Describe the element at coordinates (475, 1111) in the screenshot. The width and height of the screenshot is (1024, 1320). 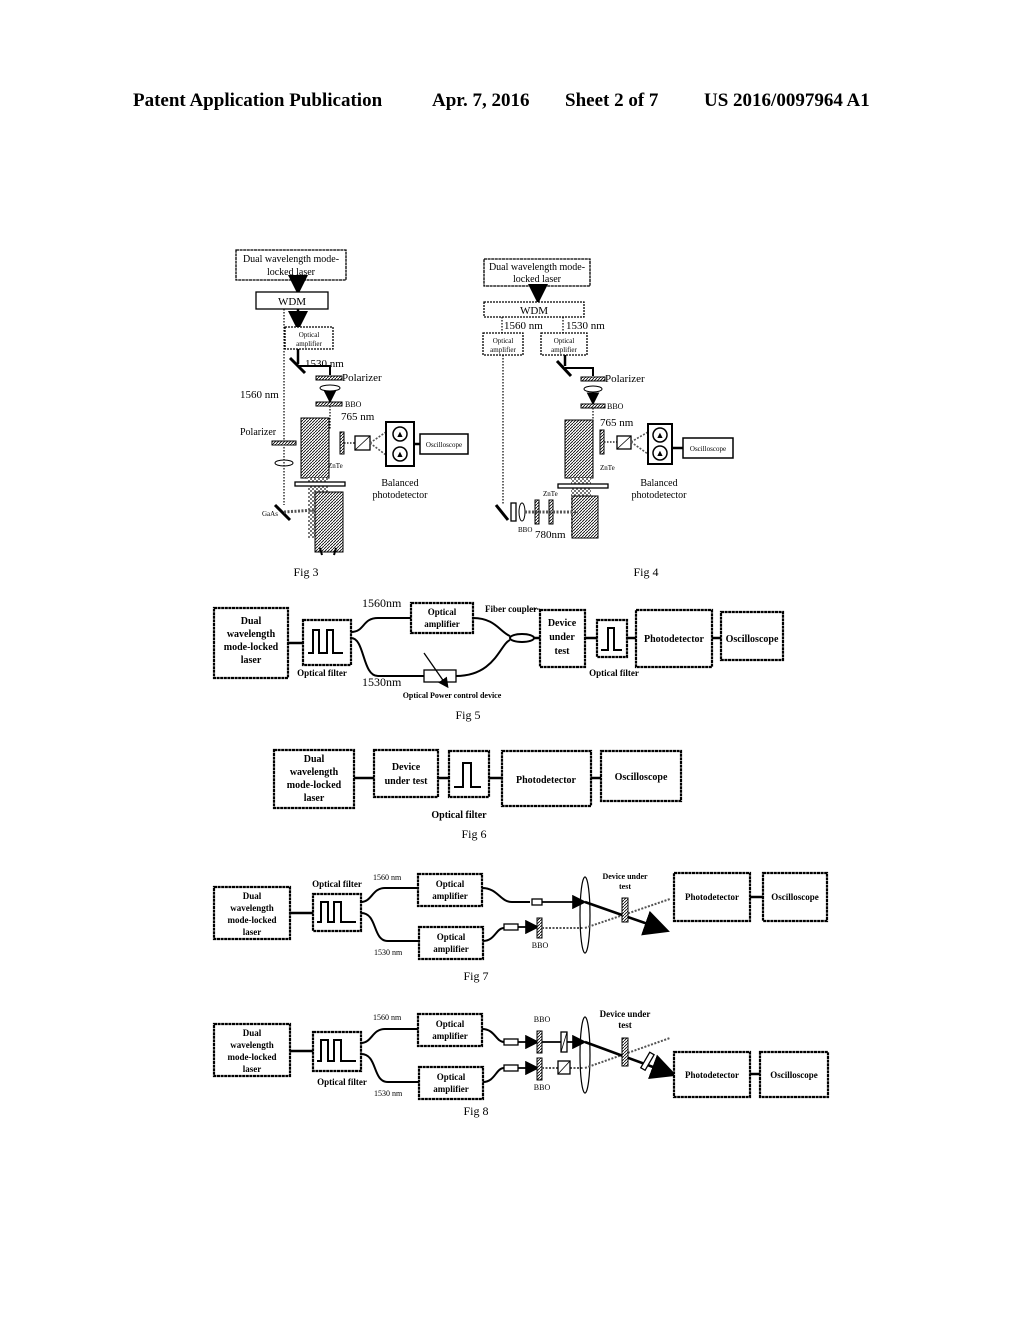
I see `fig8-caption: Fig 8` at that location.